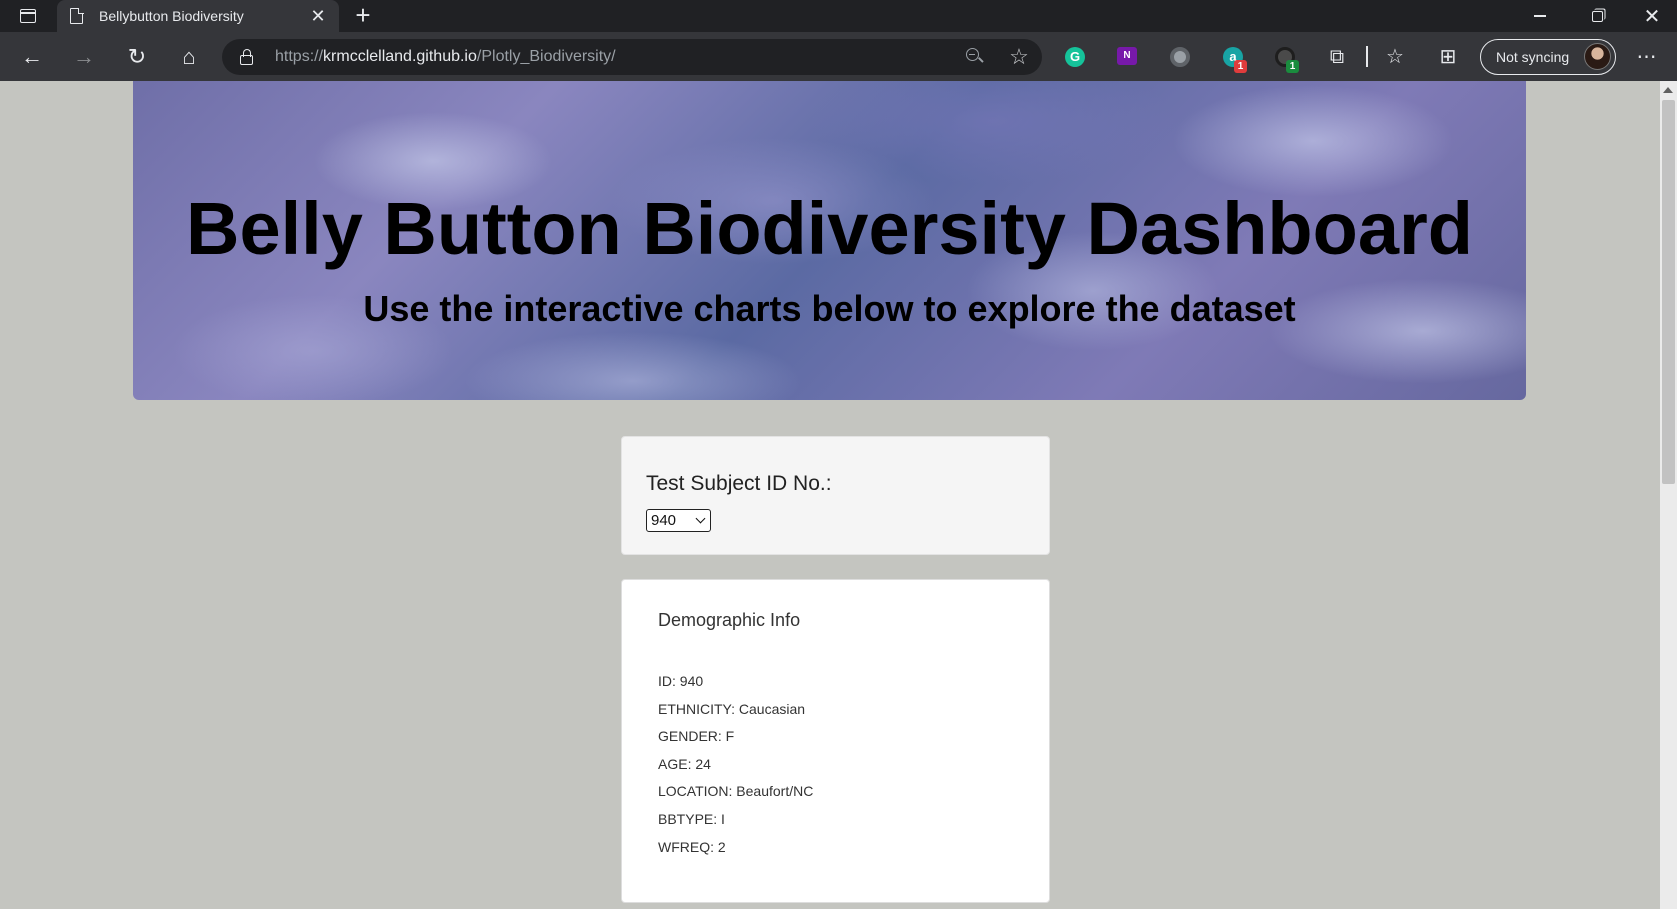  What do you see at coordinates (1367, 56) in the screenshot?
I see `toolbar-divider` at bounding box center [1367, 56].